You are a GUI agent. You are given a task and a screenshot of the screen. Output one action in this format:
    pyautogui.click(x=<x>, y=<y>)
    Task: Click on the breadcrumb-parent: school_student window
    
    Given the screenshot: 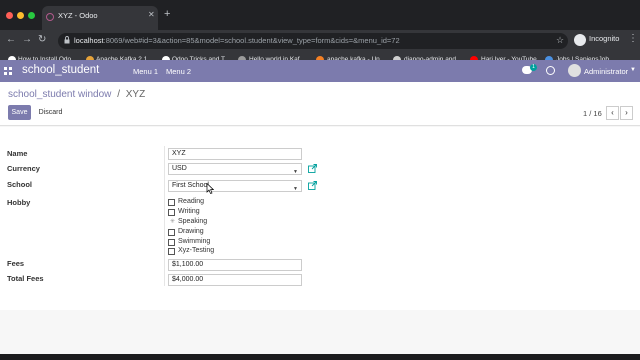 What is the action you would take?
    pyautogui.click(x=59, y=94)
    